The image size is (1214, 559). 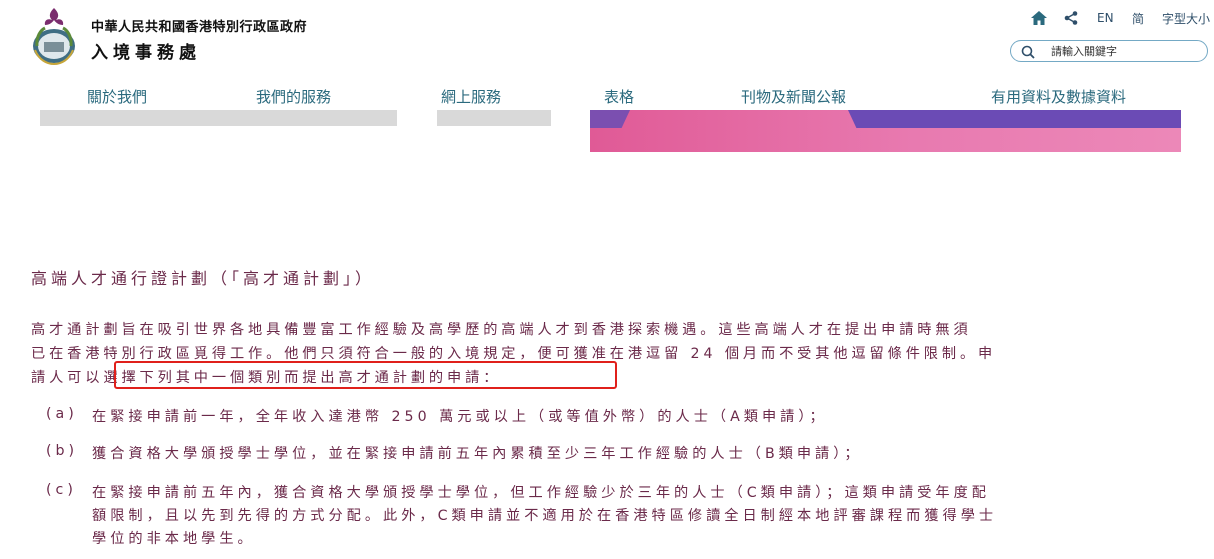 What do you see at coordinates (293, 96) in the screenshot?
I see `nav-item-services: 我們的服務` at bounding box center [293, 96].